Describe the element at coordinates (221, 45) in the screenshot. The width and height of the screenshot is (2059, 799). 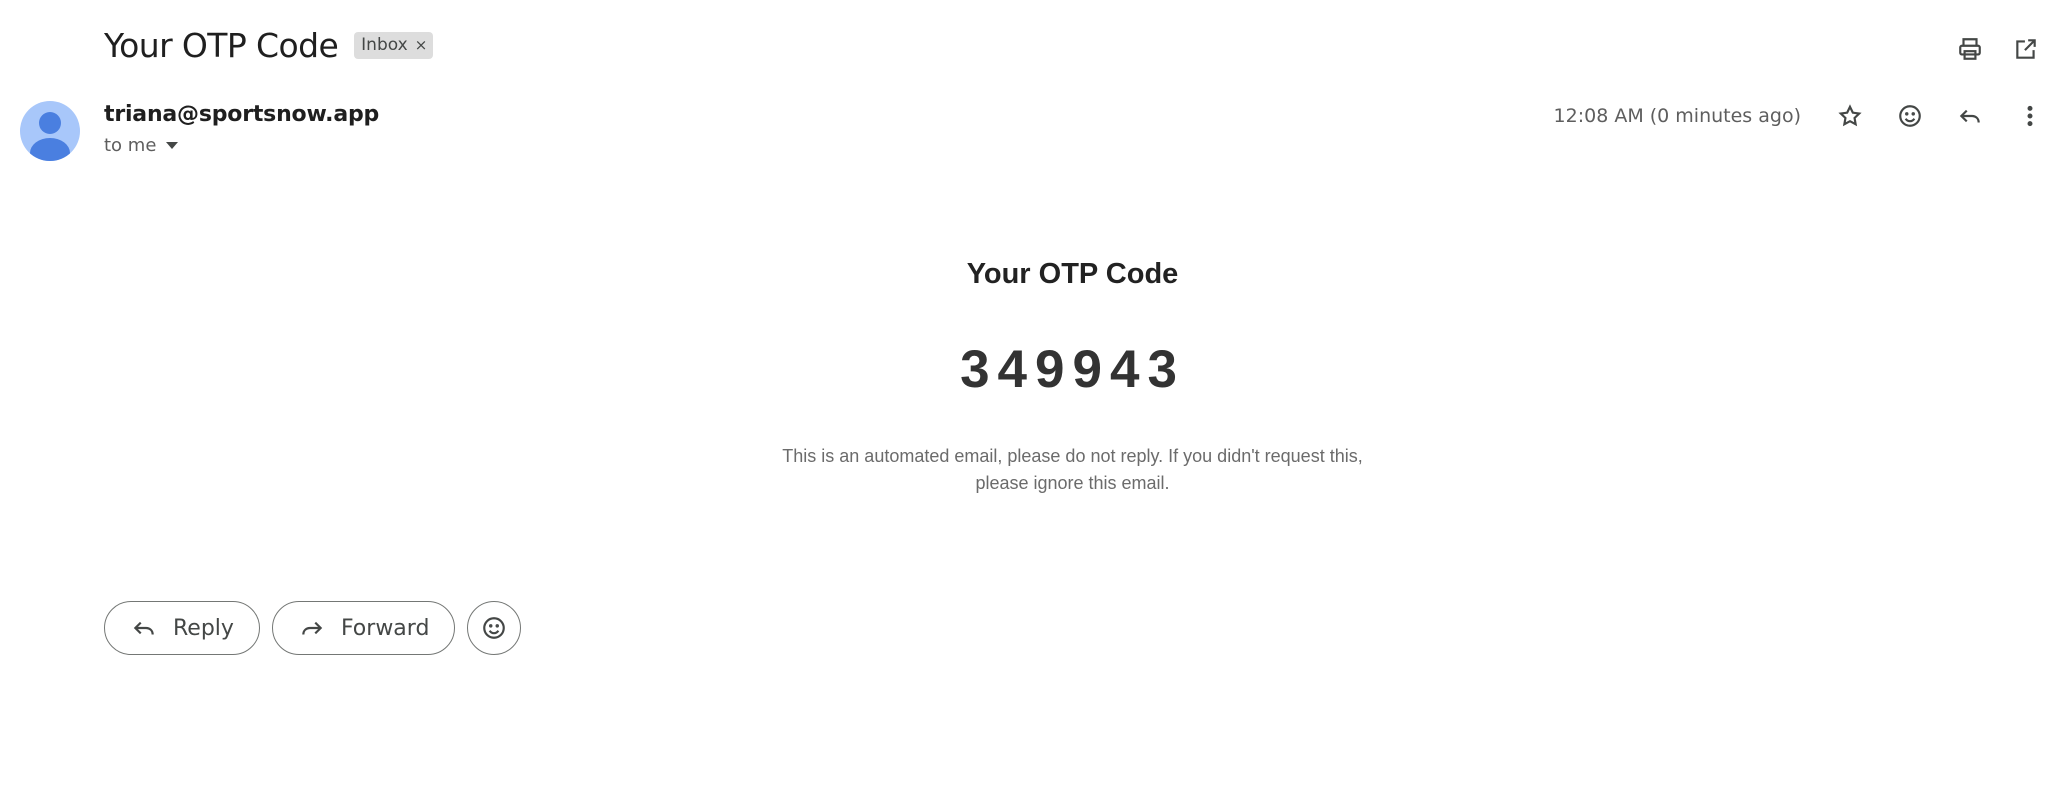
I see `email-subject: Your OTP Code` at that location.